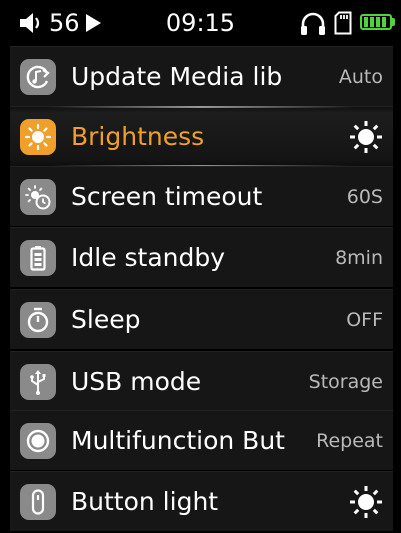 The width and height of the screenshot is (401, 533). I want to click on sd-card-icon, so click(343, 23).